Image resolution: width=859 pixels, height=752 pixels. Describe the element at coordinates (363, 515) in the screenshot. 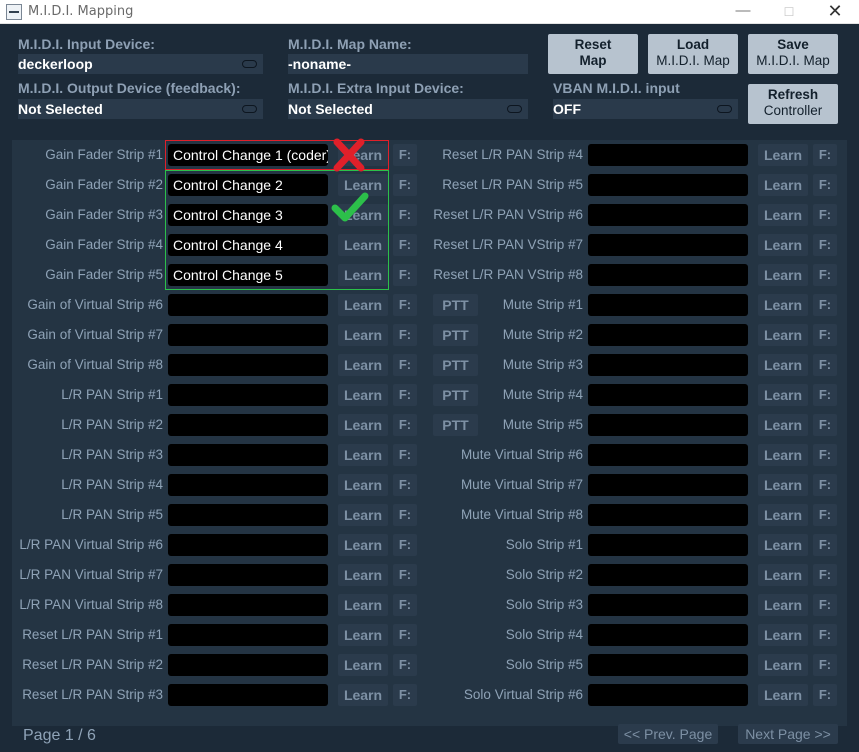

I see `learn-button-l-r-pan-strip-5: Learn` at that location.